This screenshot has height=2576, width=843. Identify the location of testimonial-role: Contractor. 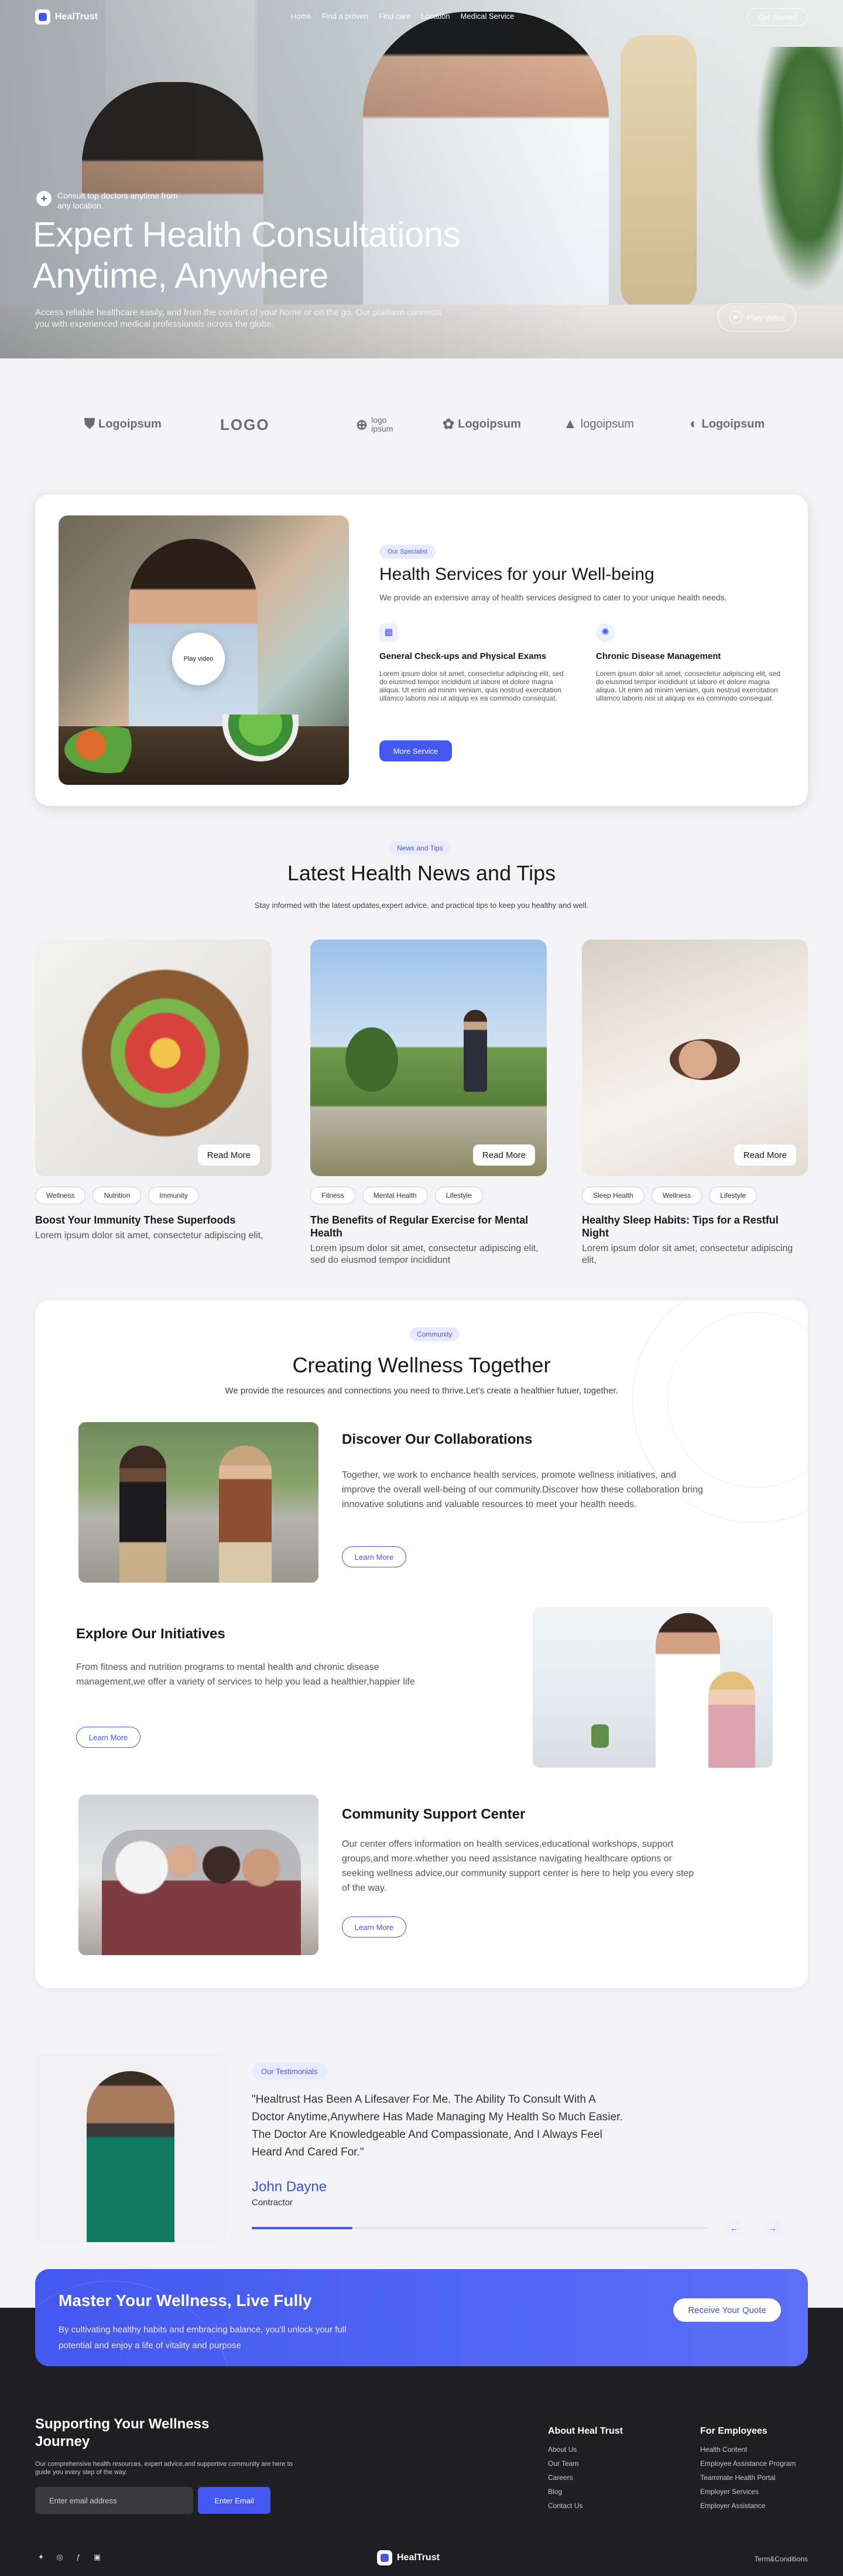
(272, 2203).